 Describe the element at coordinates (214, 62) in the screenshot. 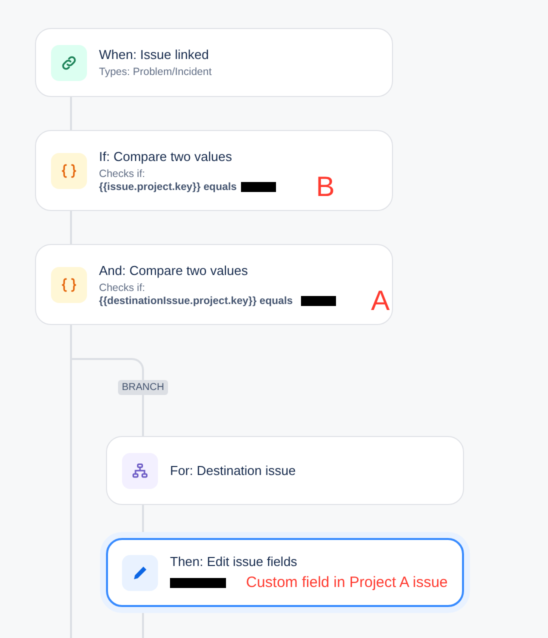

I see `step-card: When: Issue linked Types: Problem/Incident` at that location.